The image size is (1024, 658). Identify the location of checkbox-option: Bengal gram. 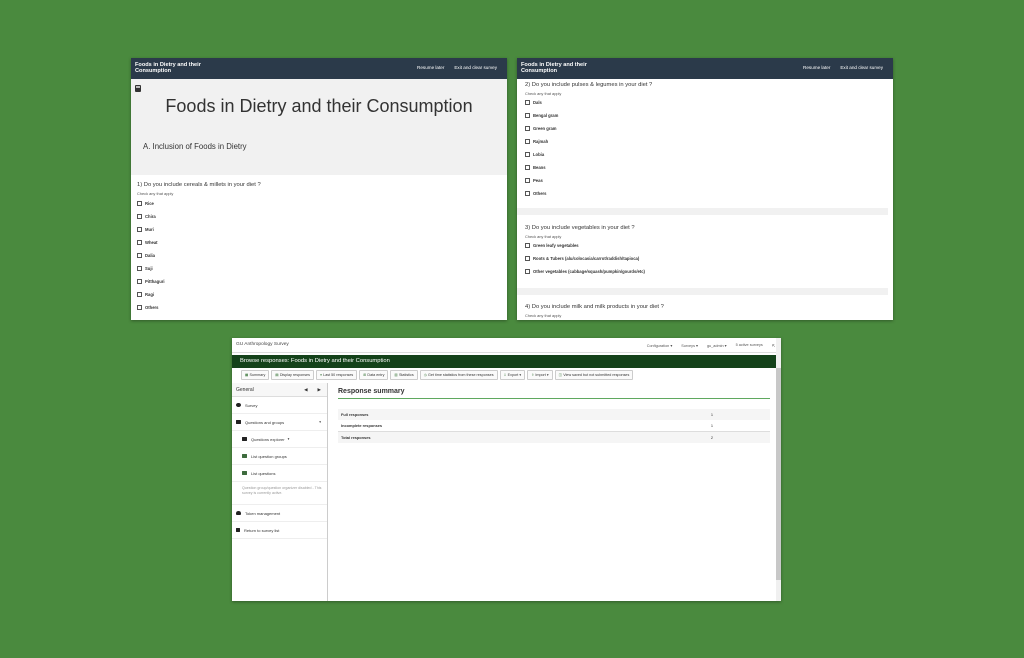
(705, 115).